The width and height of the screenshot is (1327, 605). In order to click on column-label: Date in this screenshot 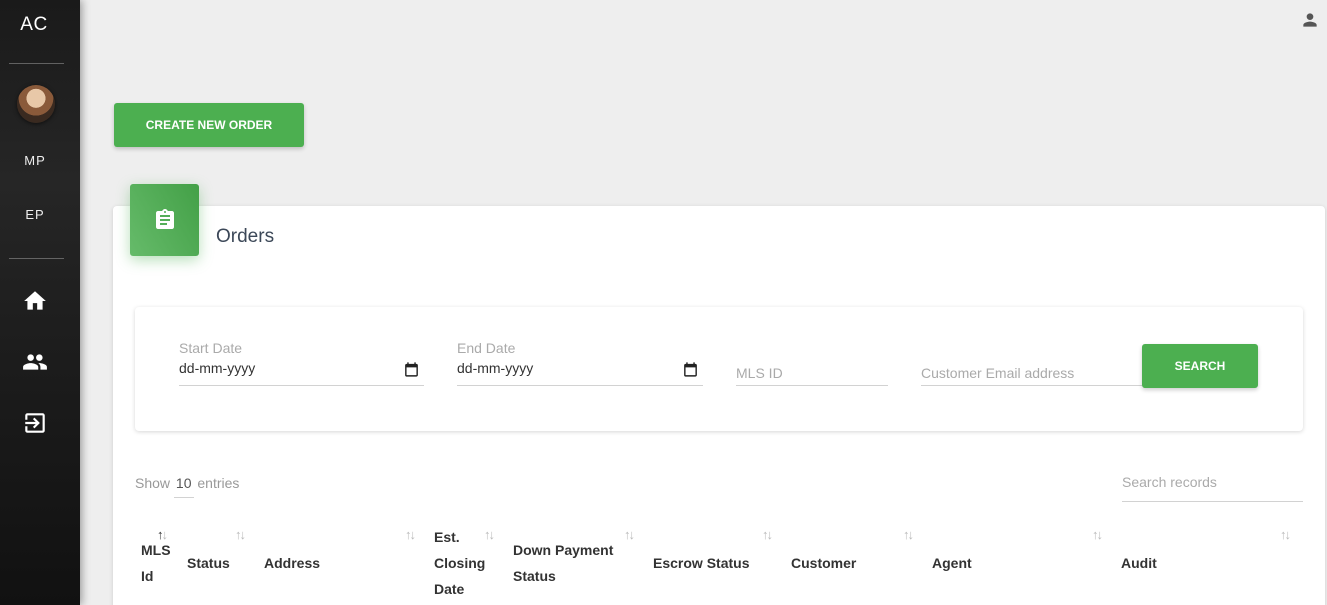, I will do `click(449, 589)`.